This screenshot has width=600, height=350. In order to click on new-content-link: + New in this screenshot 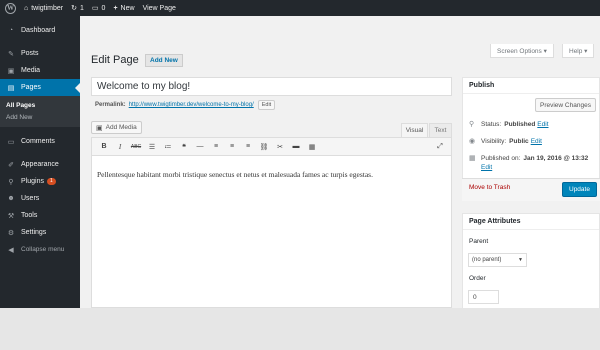, I will do `click(123, 8)`.